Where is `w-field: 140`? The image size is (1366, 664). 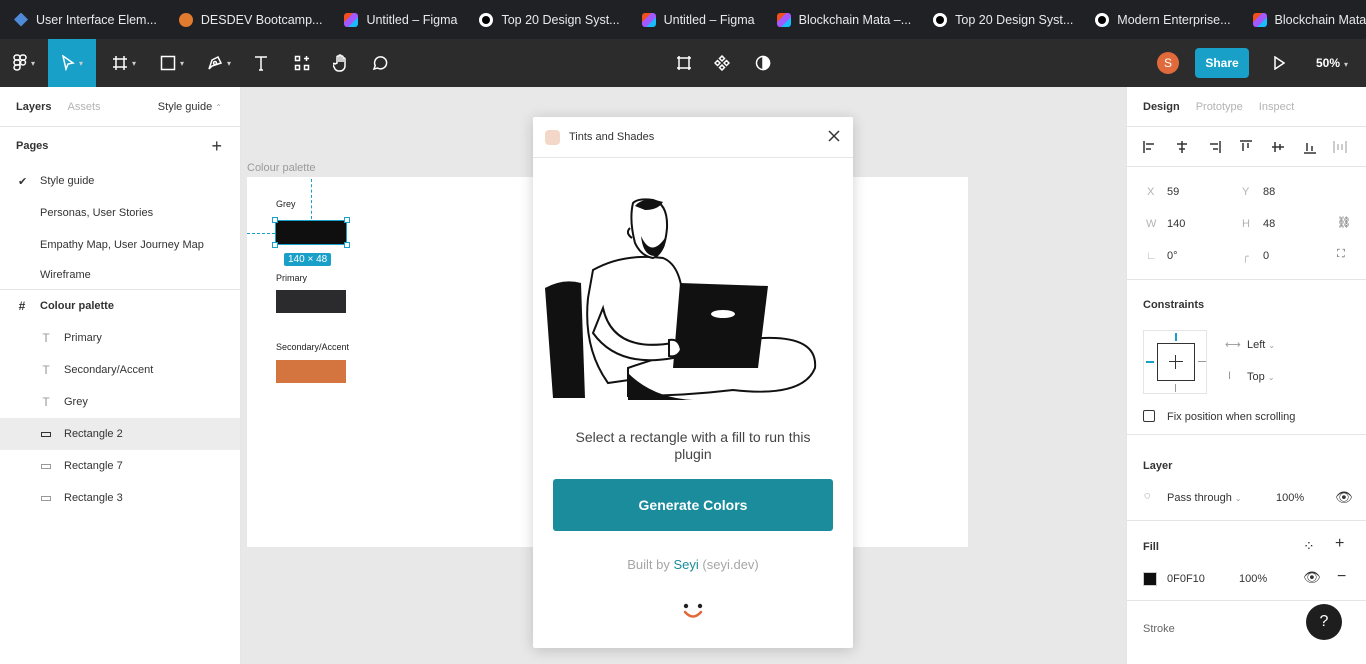
w-field: 140 is located at coordinates (1176, 224).